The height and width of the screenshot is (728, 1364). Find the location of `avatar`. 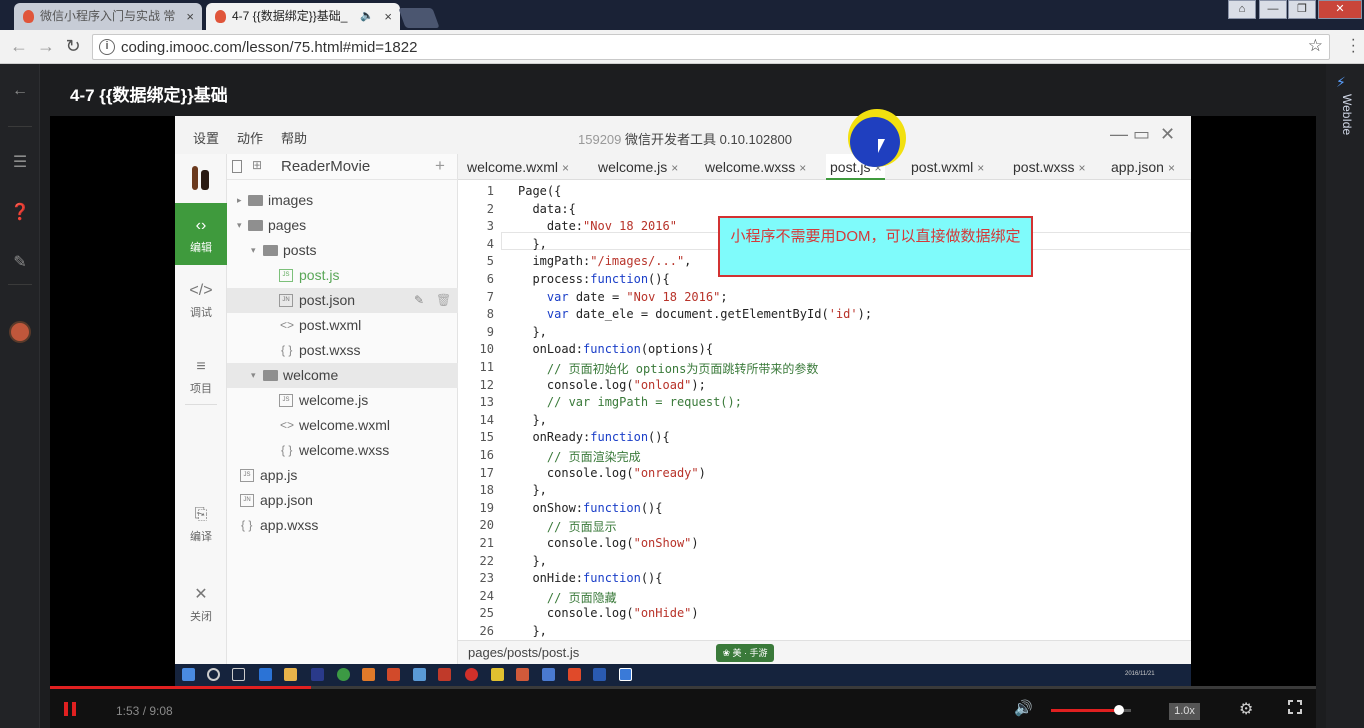

avatar is located at coordinates (20, 332).